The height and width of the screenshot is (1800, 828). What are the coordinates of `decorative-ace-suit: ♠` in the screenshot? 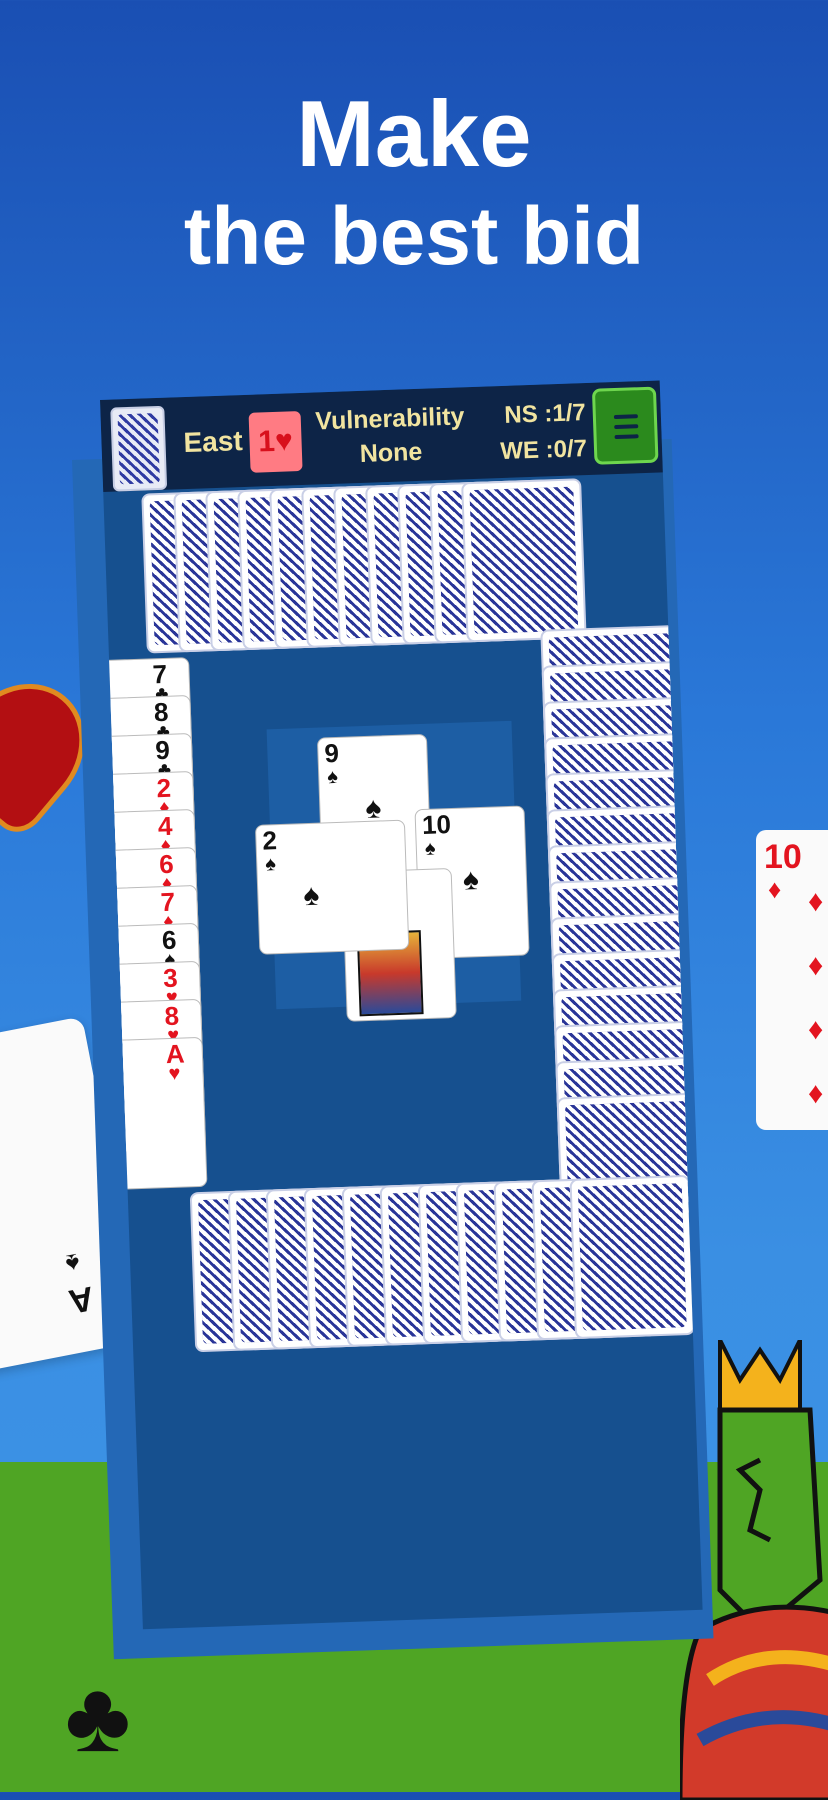 It's located at (73, 1263).